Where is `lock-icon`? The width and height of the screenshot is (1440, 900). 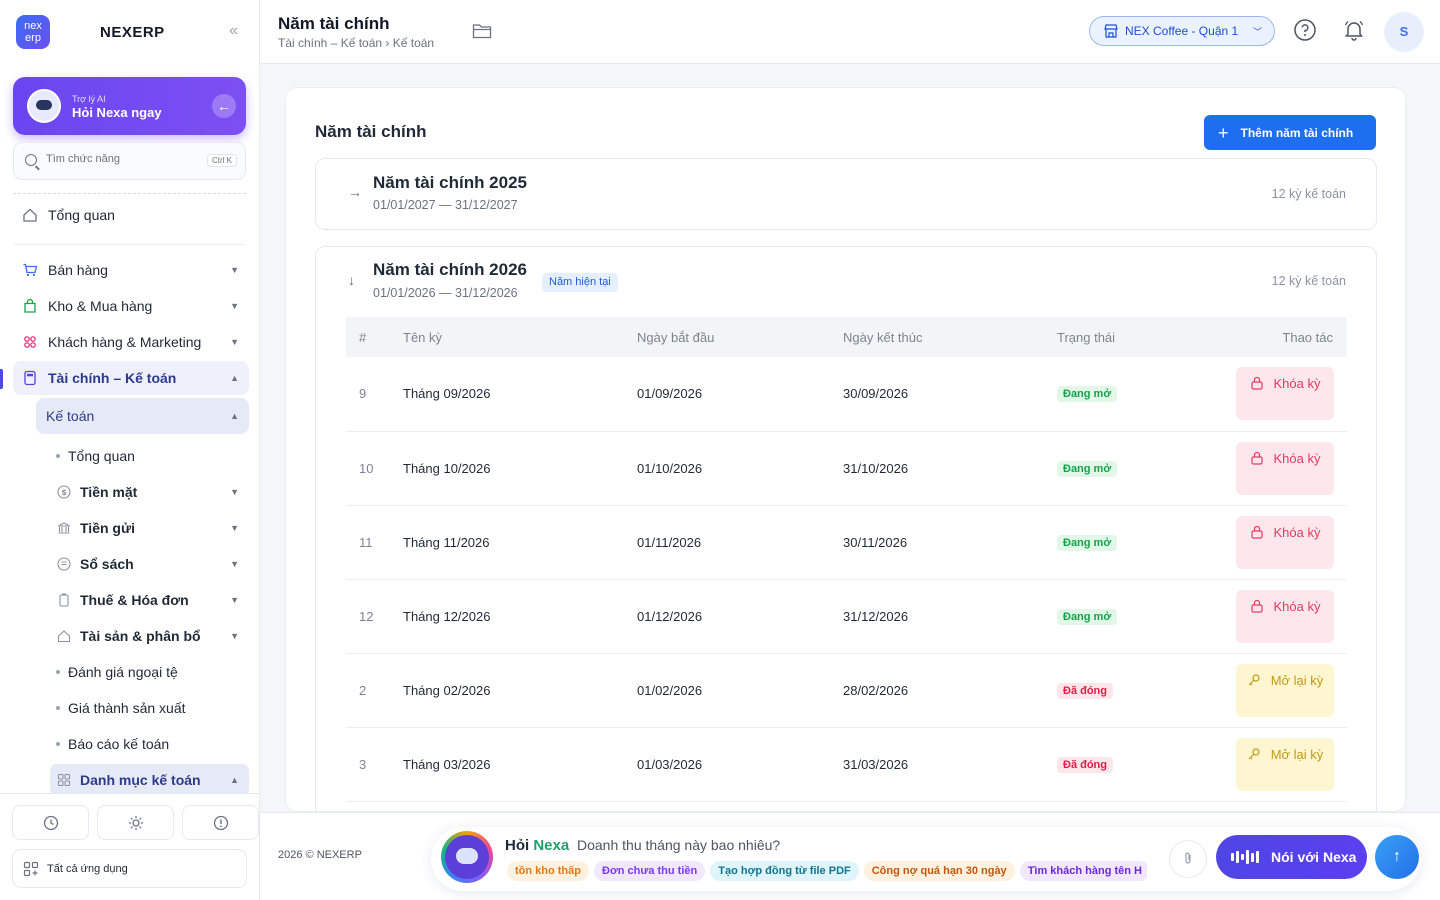 lock-icon is located at coordinates (1256, 383).